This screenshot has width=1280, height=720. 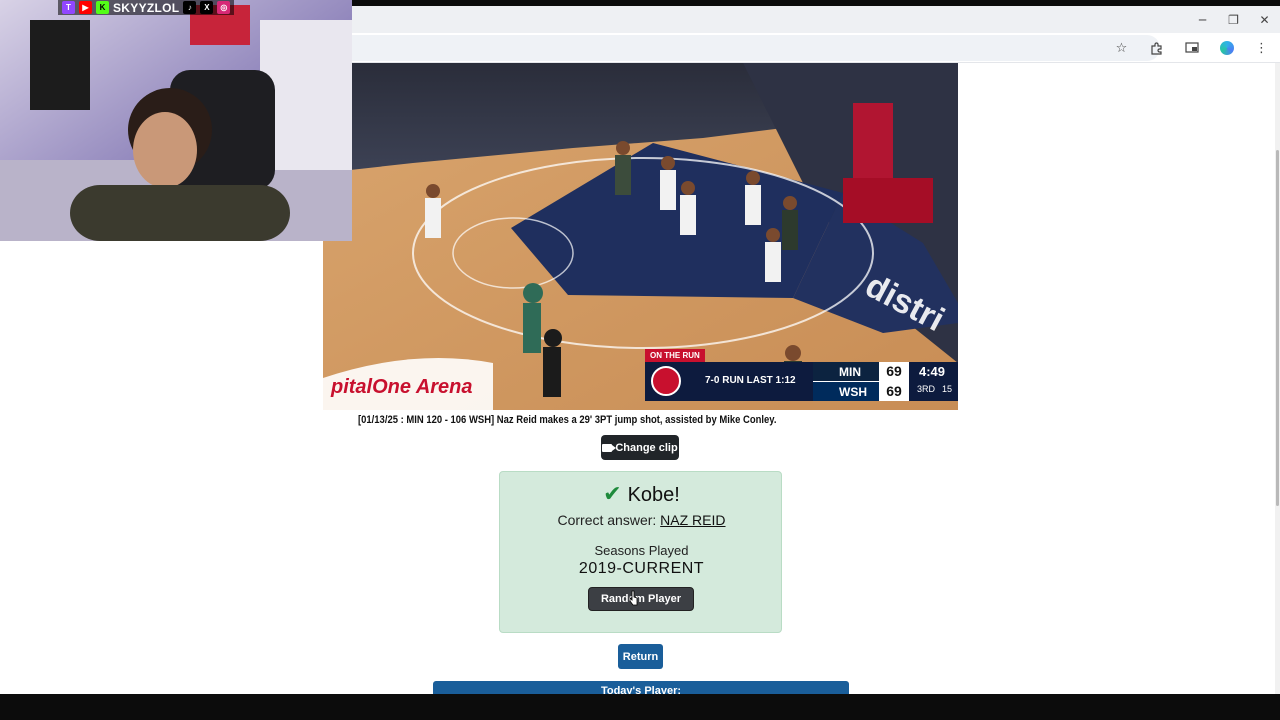 What do you see at coordinates (102, 7) in the screenshot?
I see `kick-icon: K` at bounding box center [102, 7].